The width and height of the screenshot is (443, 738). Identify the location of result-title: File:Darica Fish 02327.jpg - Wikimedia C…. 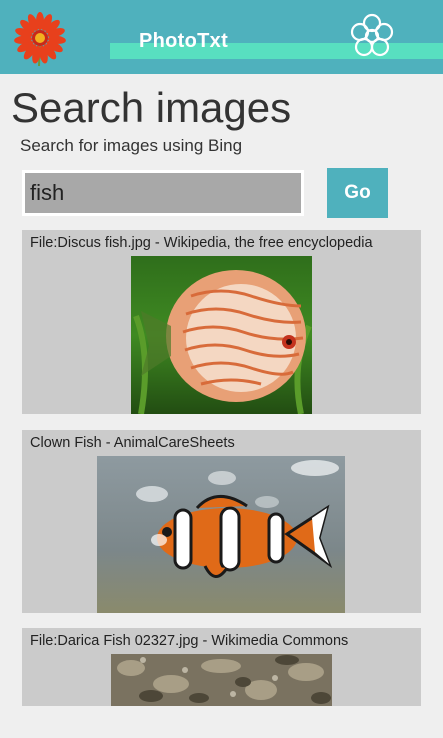
(189, 641).